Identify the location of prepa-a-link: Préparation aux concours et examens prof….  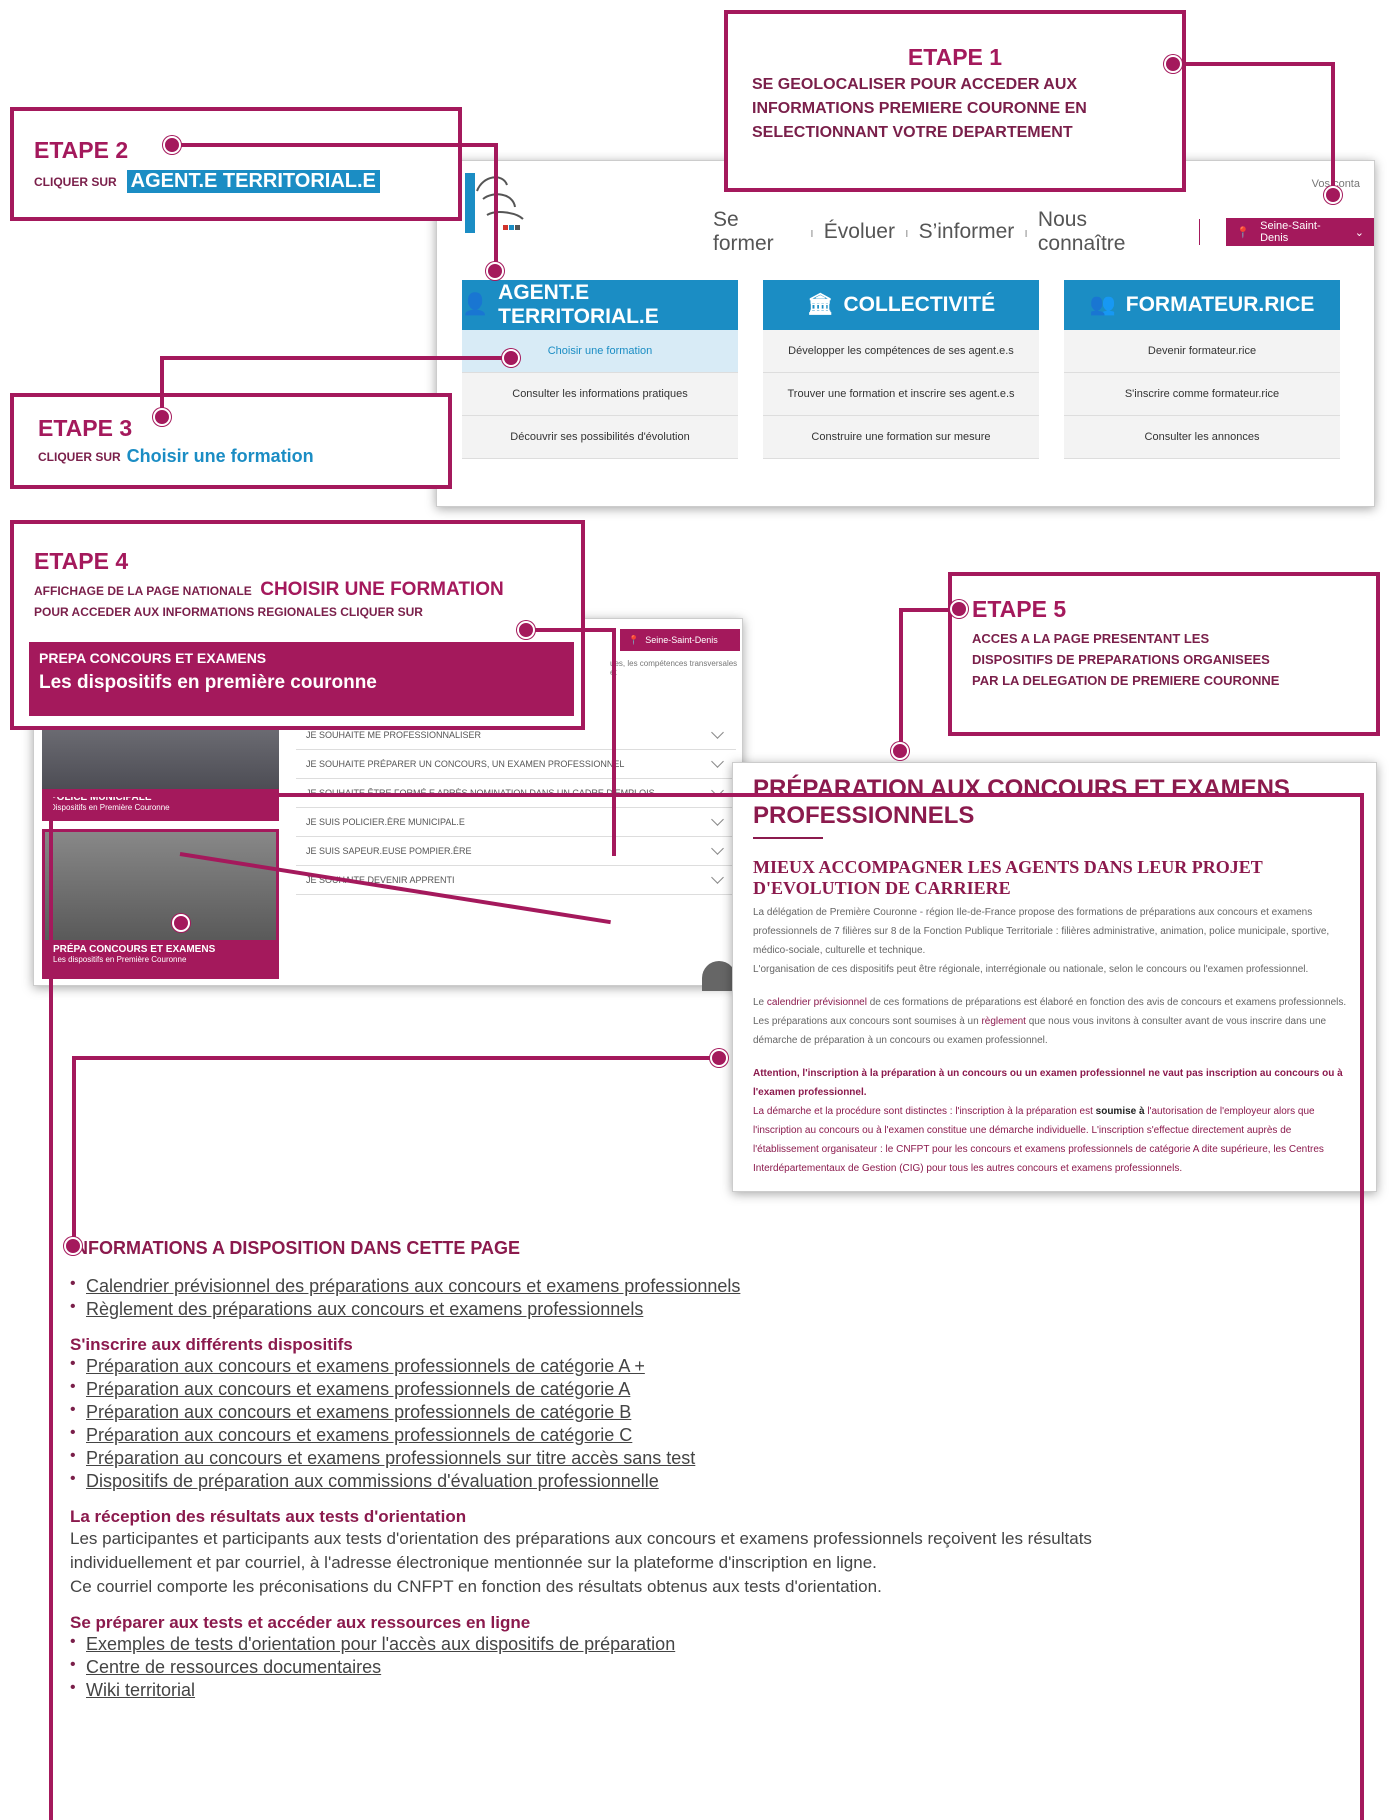
(358, 1389).